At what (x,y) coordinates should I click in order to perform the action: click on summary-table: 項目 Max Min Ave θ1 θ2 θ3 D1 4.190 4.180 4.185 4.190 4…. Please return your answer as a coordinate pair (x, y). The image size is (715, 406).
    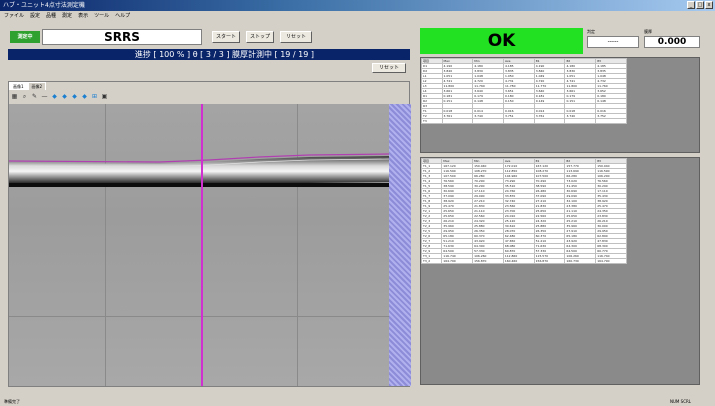
    Looking at the image, I should click on (524, 91).